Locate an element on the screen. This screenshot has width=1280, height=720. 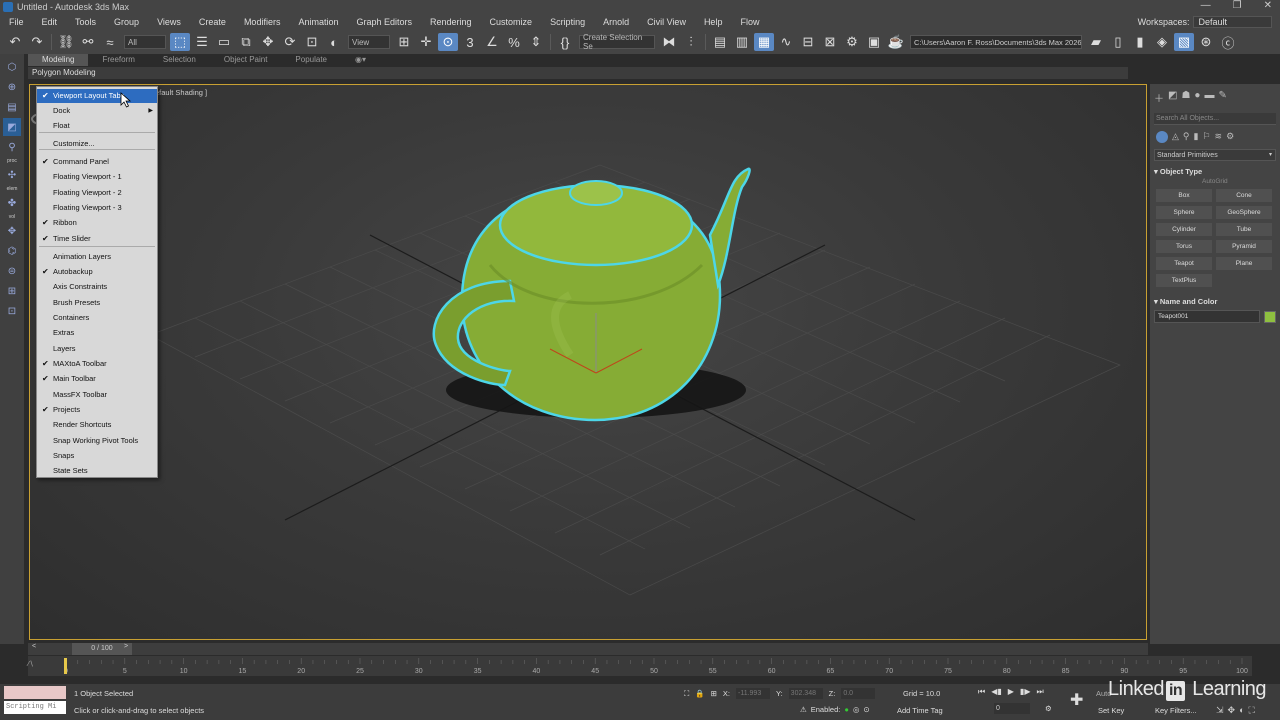
menu-item-axis-constraints: Axis Constraints is located at coordinates (97, 287).